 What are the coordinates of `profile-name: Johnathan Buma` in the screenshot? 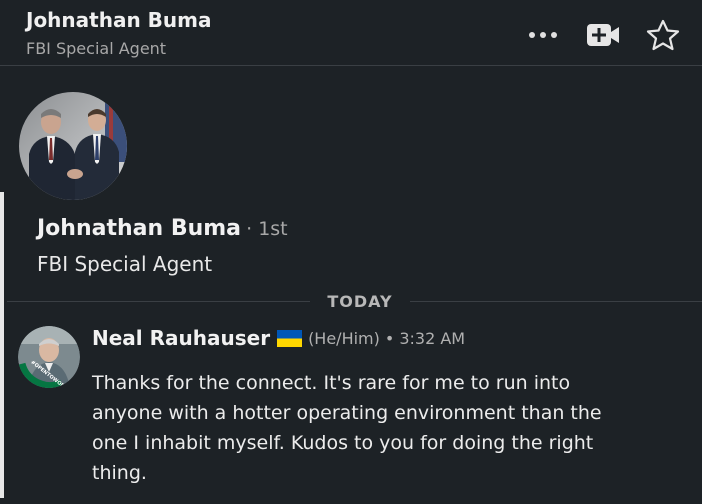 It's located at (139, 228).